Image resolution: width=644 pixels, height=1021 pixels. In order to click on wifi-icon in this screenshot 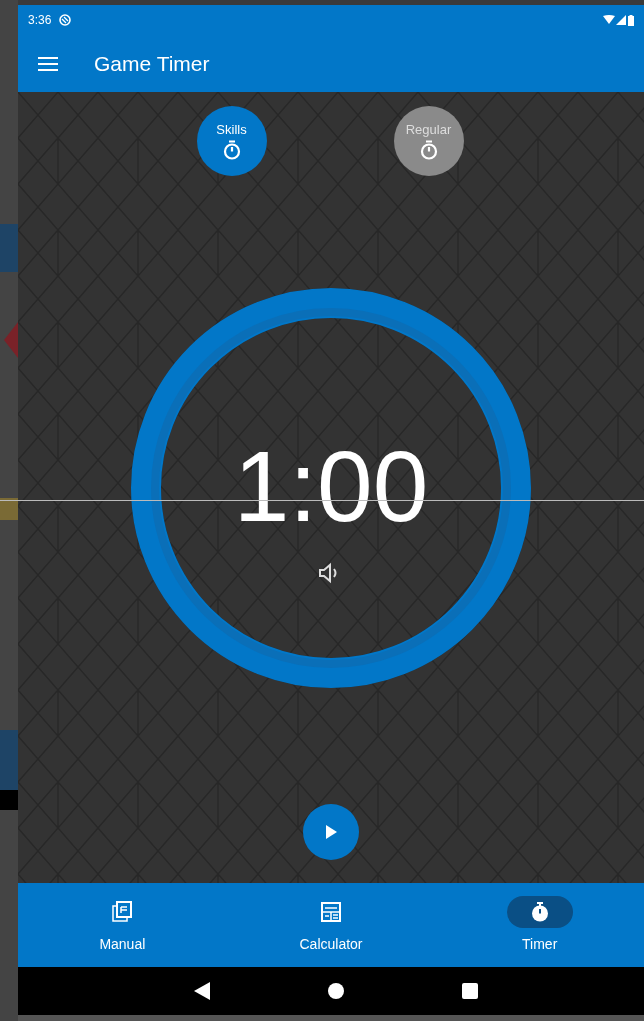, I will do `click(609, 20)`.